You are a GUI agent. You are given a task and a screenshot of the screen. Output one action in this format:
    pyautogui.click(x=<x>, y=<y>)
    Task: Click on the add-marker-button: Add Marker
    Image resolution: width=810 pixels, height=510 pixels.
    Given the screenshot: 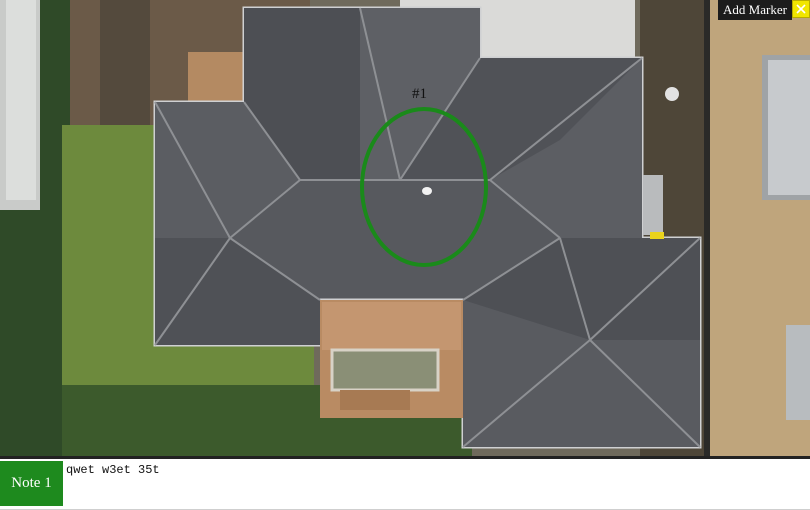 What is the action you would take?
    pyautogui.click(x=755, y=10)
    